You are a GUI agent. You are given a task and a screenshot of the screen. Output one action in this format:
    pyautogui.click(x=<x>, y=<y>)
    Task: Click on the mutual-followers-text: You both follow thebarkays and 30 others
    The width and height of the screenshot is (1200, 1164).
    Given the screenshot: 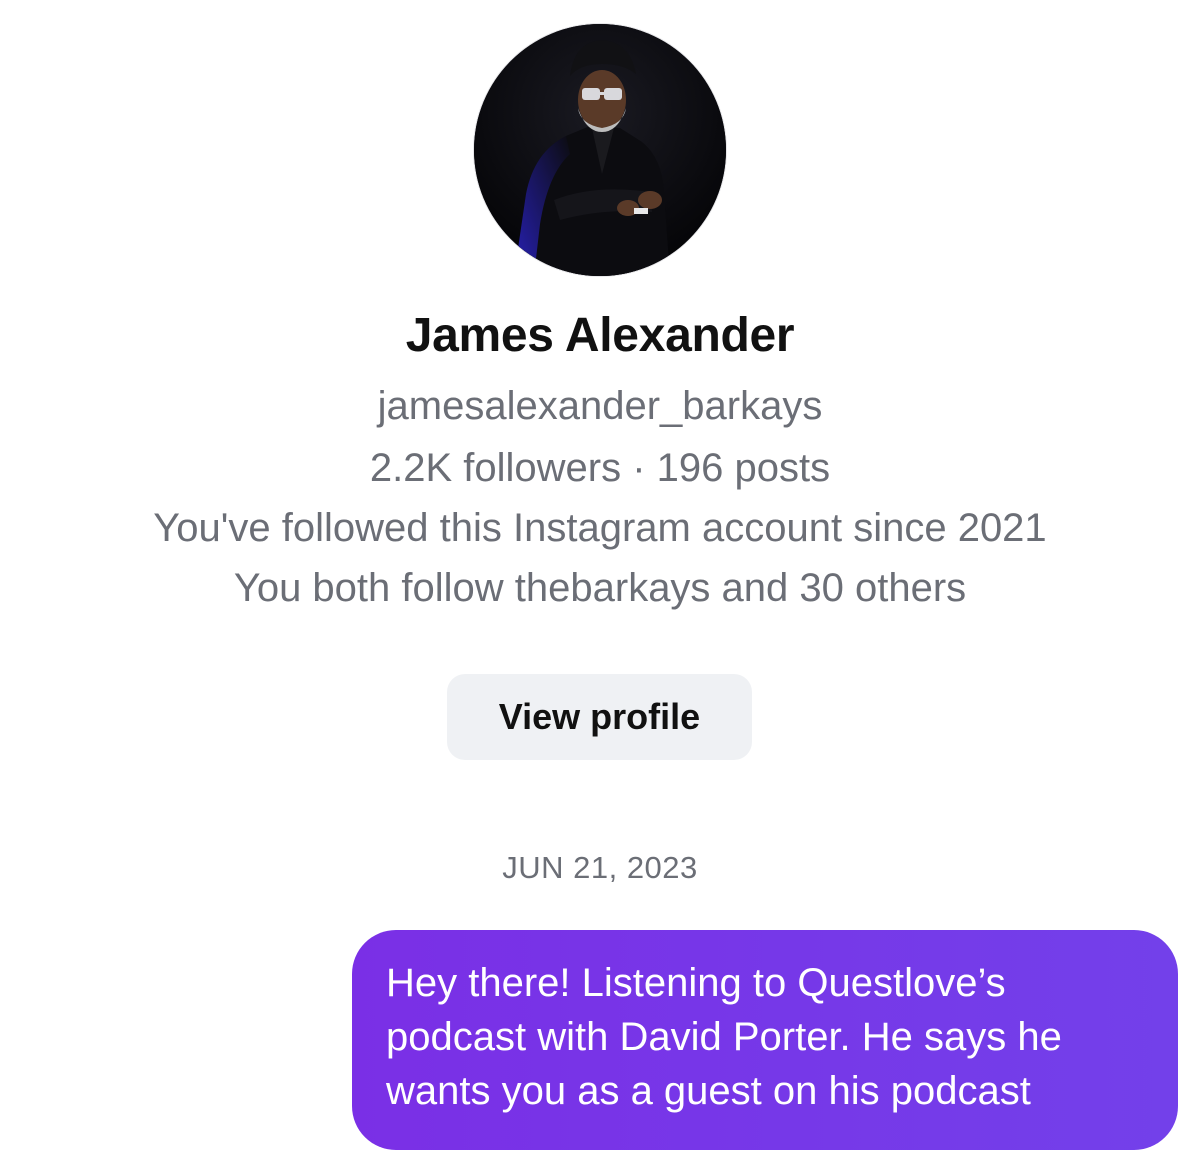 What is the action you would take?
    pyautogui.click(x=600, y=588)
    